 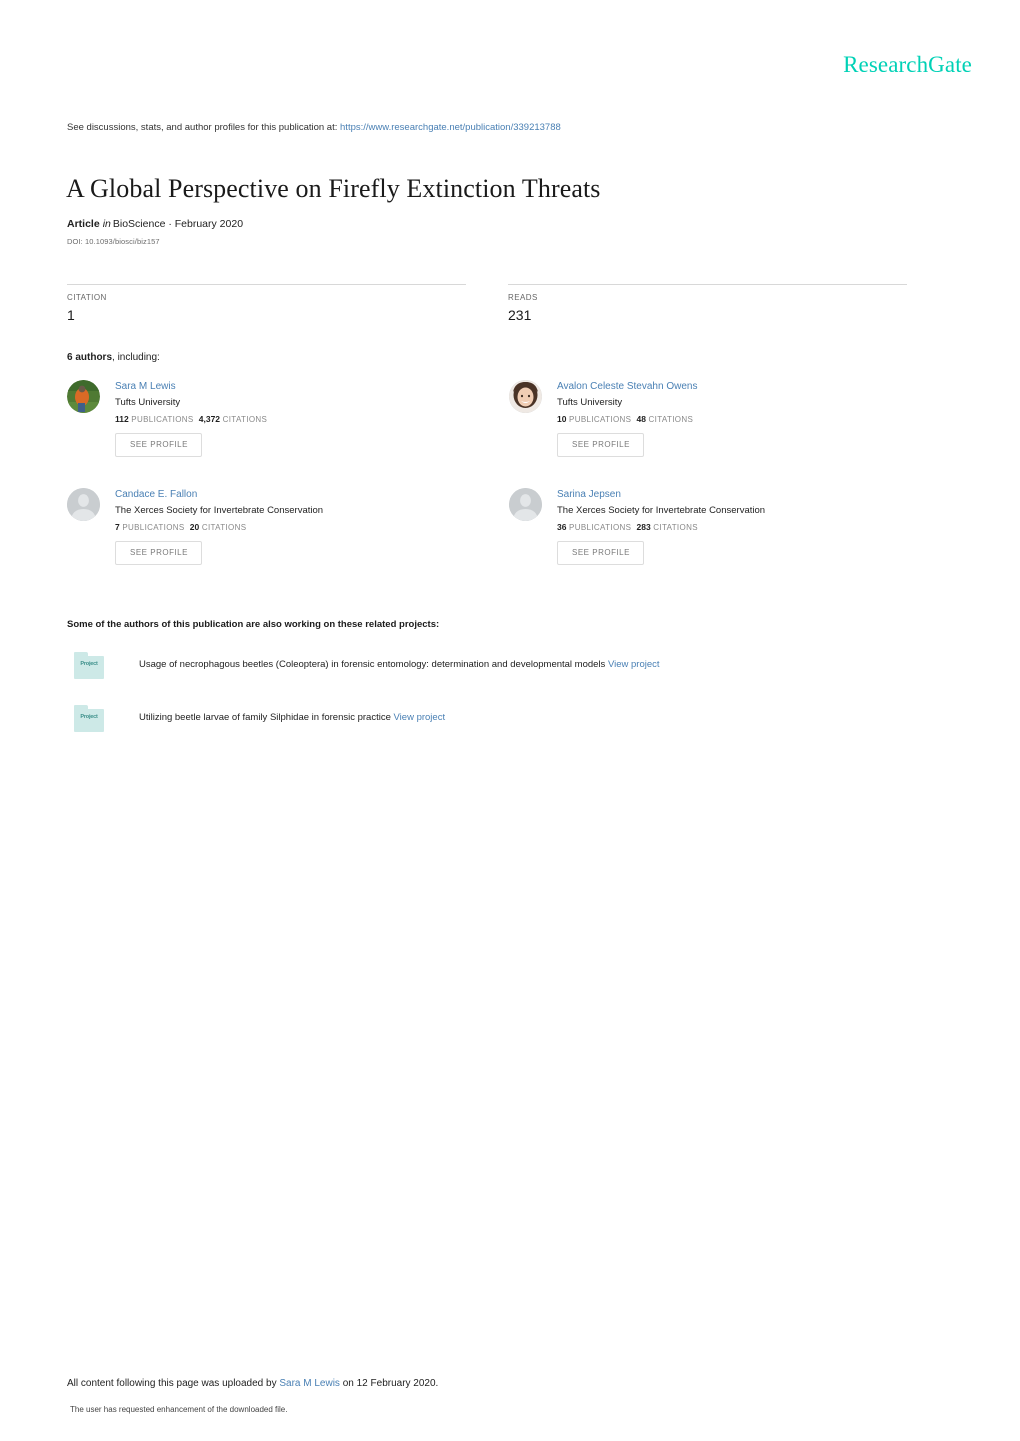 What do you see at coordinates (178, 224) in the screenshot?
I see `article-venue: BioScience · February 2020` at bounding box center [178, 224].